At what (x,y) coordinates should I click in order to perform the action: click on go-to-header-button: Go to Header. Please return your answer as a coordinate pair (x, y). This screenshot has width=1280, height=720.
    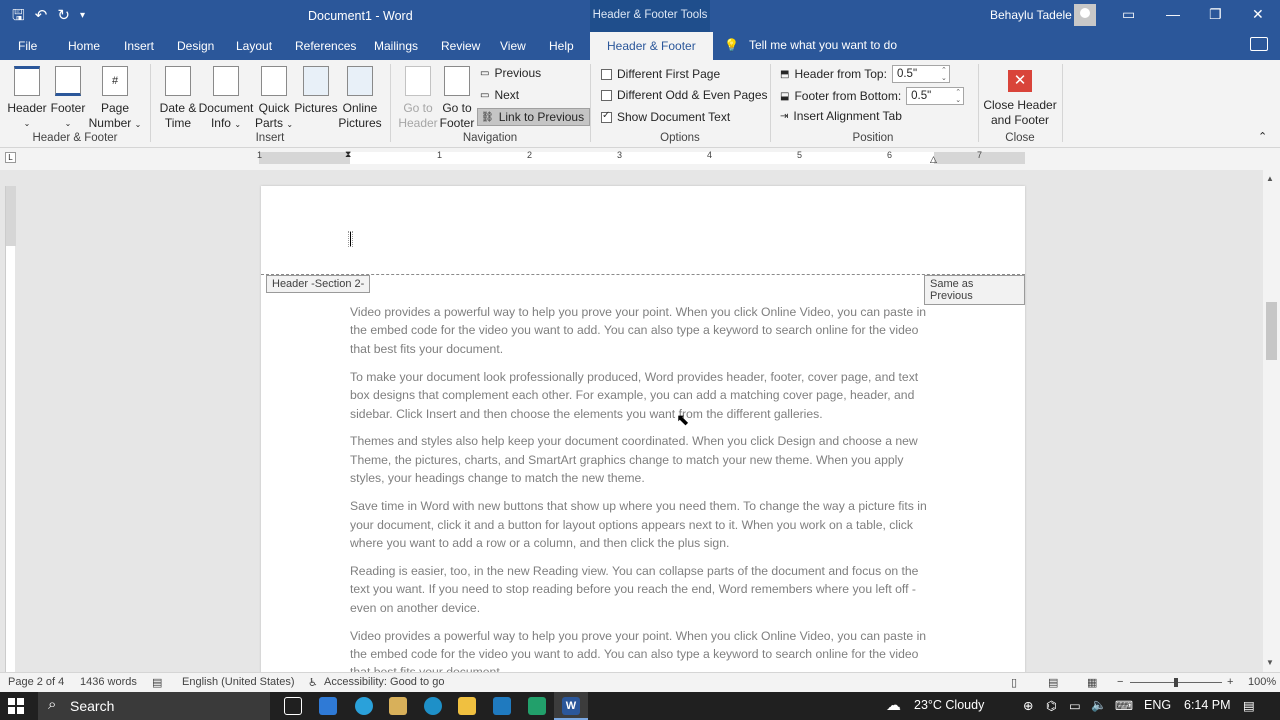
    Looking at the image, I should click on (418, 98).